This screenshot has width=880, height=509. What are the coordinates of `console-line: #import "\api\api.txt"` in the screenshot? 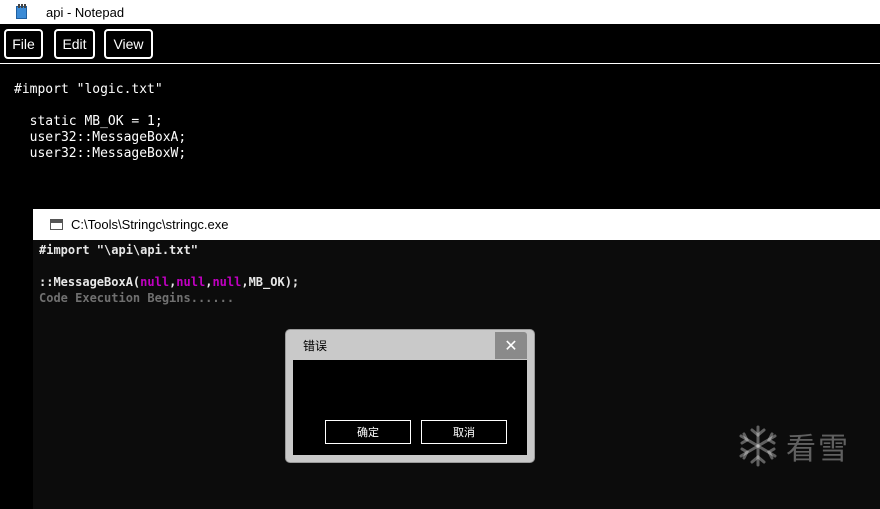 It's located at (118, 250).